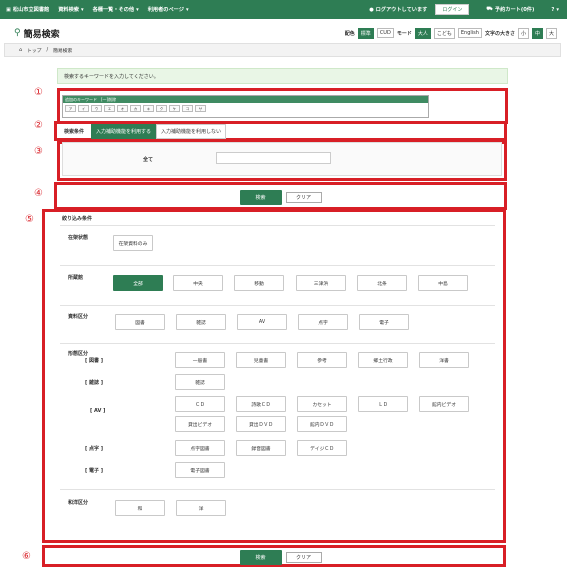 The image size is (567, 568). Describe the element at coordinates (38, 193) in the screenshot. I see `annotation-4: ④` at that location.